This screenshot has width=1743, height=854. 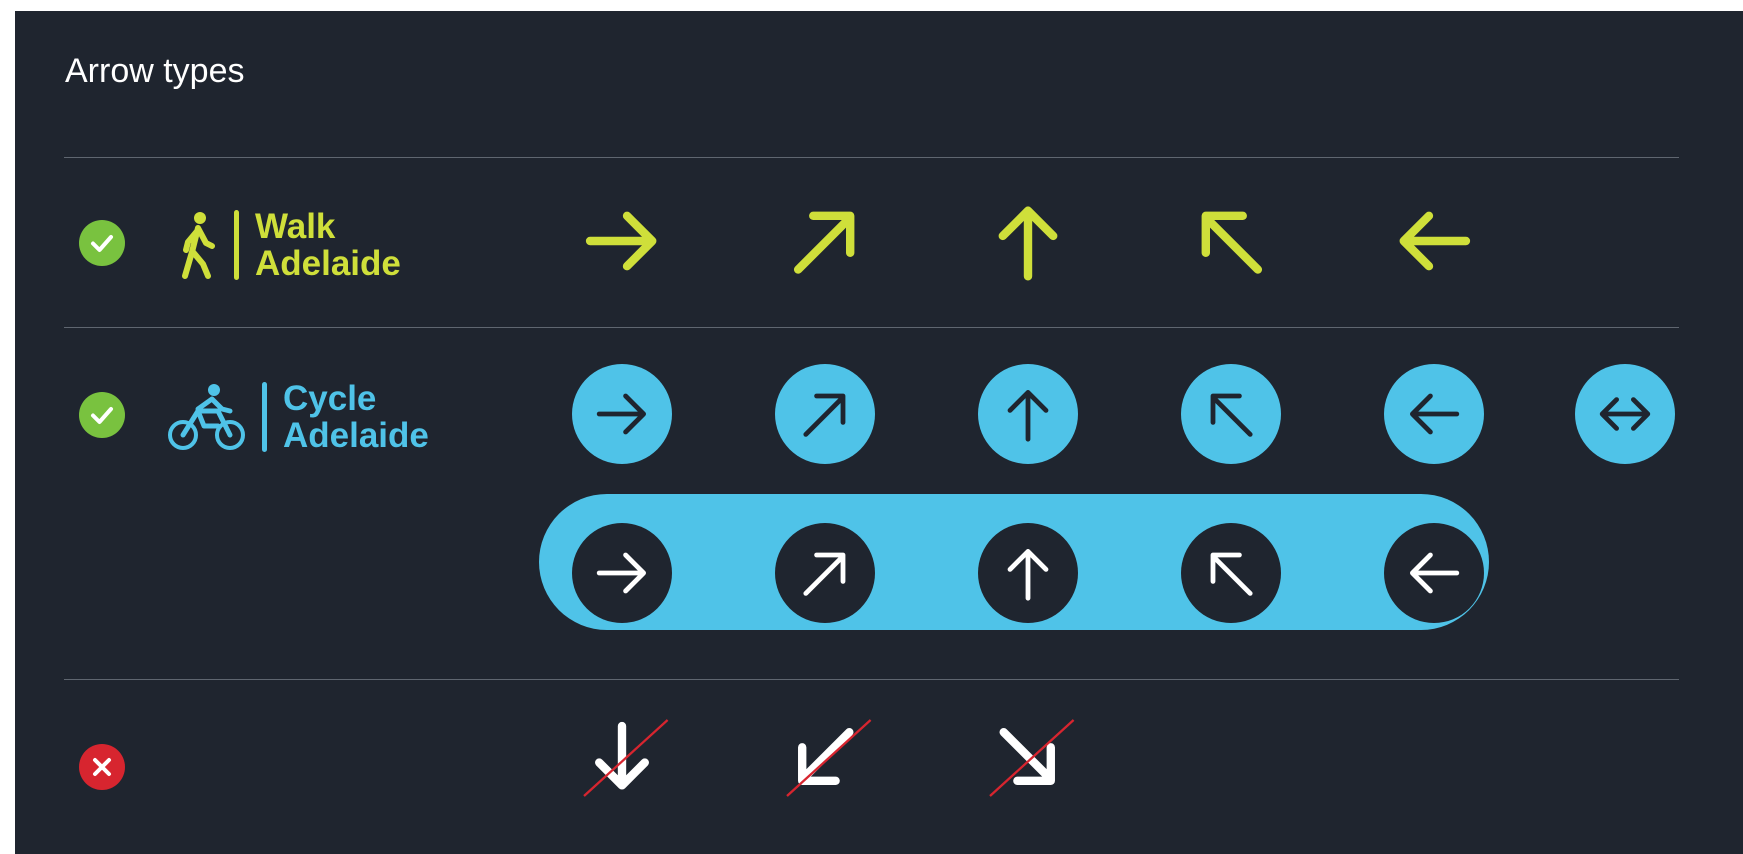 I want to click on walk-adelaide-wordmark: Walk Adelaide, so click(x=328, y=245).